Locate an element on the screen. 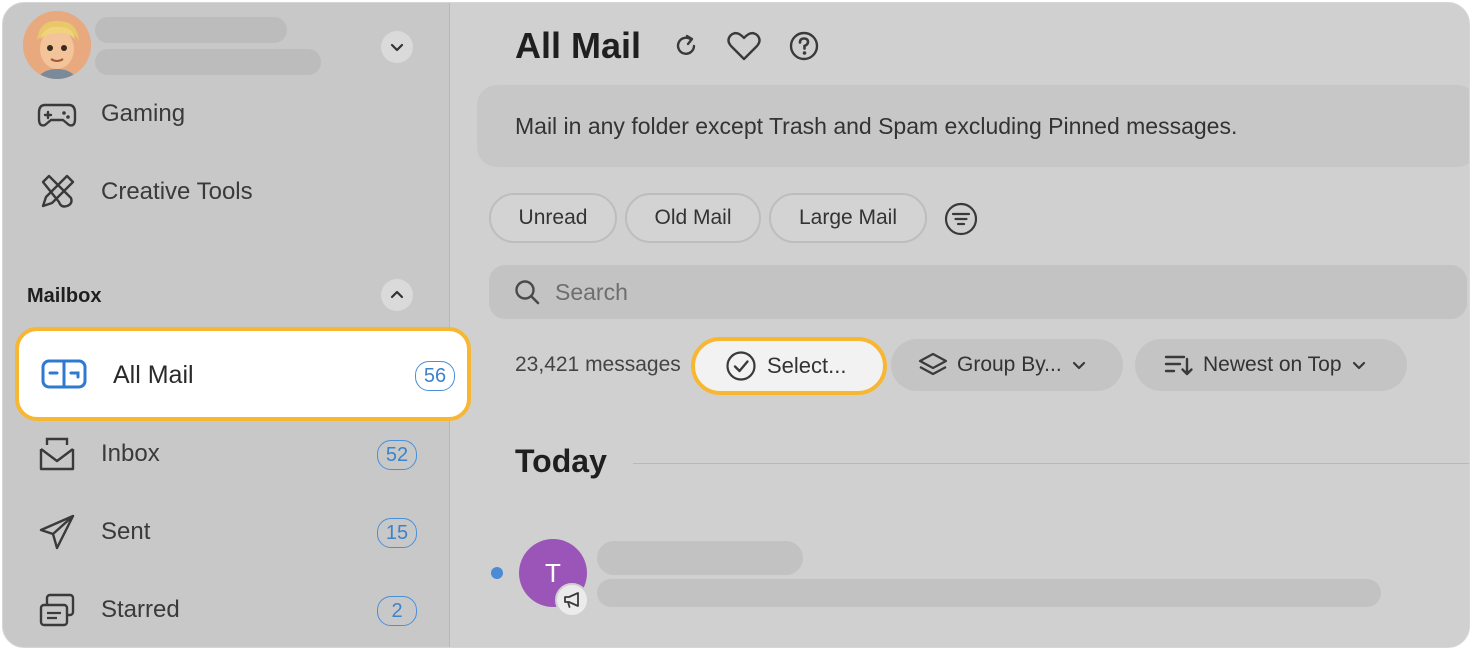  sort-button: Newest on Top is located at coordinates (1271, 365).